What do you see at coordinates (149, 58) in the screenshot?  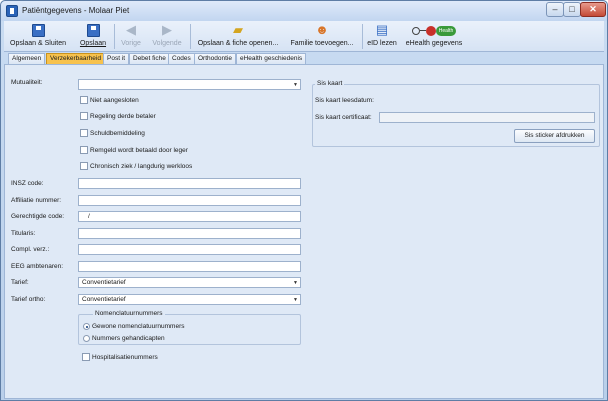 I see `tab-debet-fiche: Debet fiche` at bounding box center [149, 58].